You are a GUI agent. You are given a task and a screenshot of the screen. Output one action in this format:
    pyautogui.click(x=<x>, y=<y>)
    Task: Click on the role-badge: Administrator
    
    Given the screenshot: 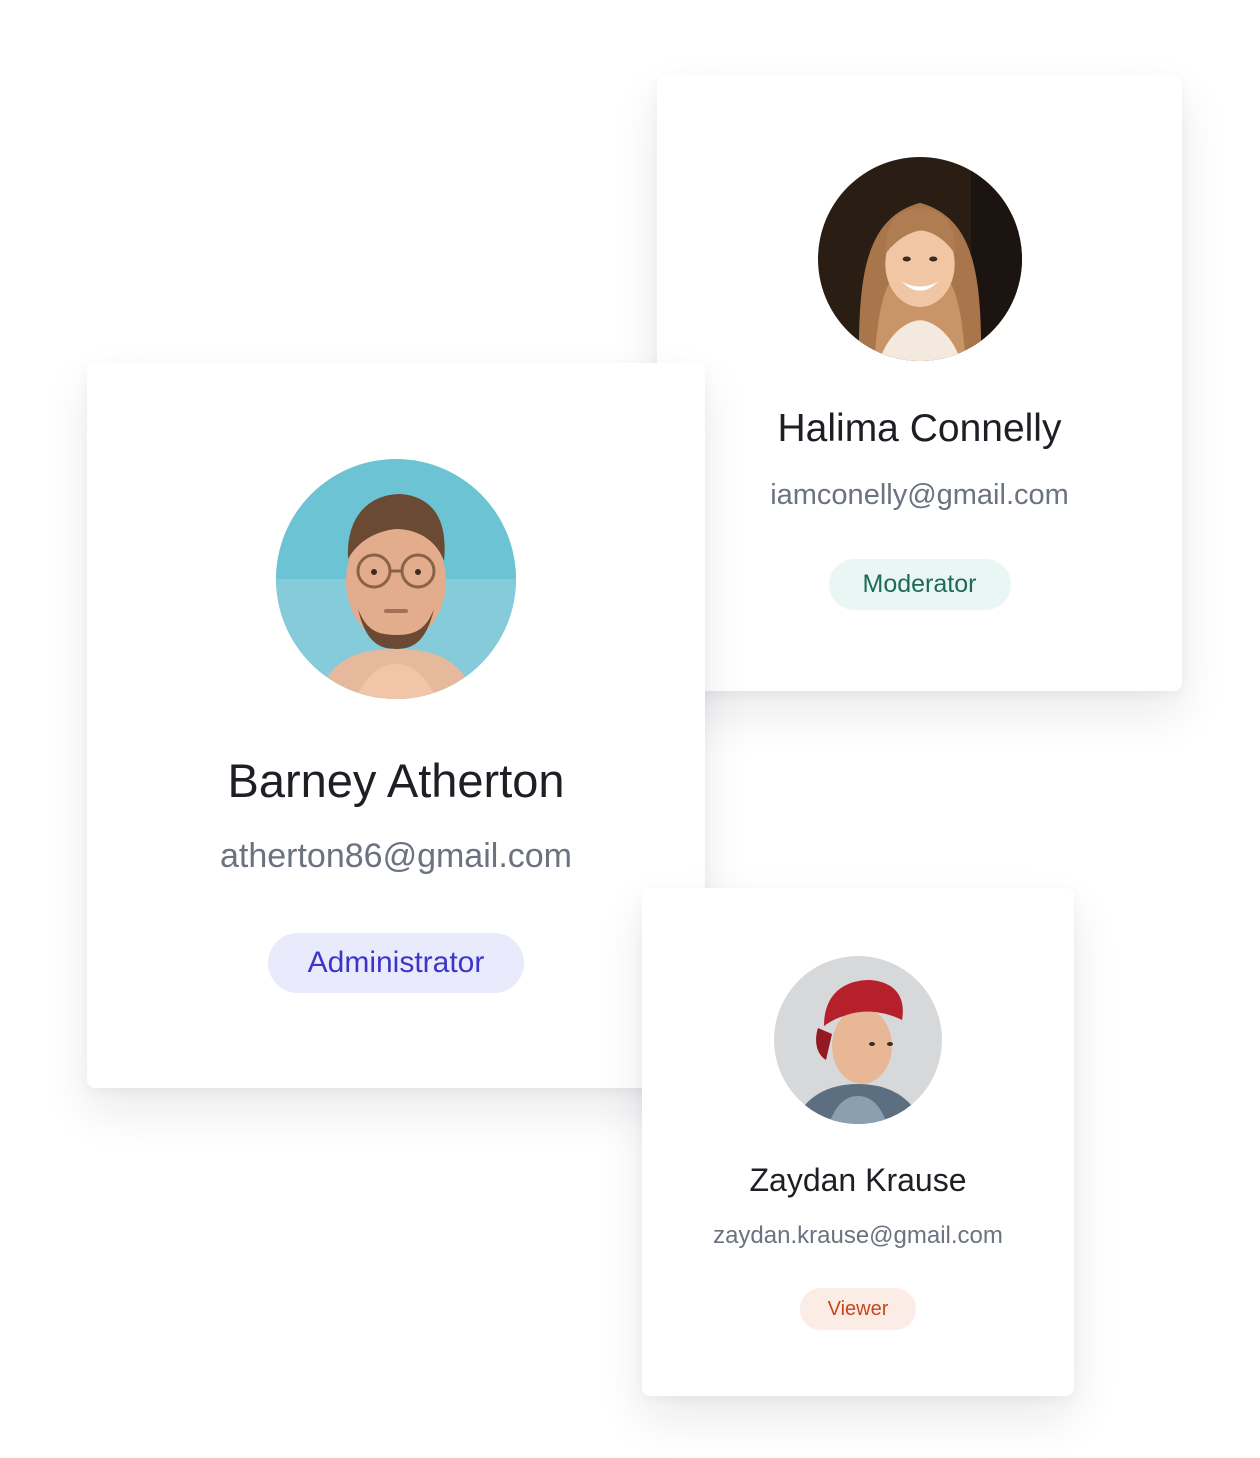 What is the action you would take?
    pyautogui.click(x=396, y=963)
    